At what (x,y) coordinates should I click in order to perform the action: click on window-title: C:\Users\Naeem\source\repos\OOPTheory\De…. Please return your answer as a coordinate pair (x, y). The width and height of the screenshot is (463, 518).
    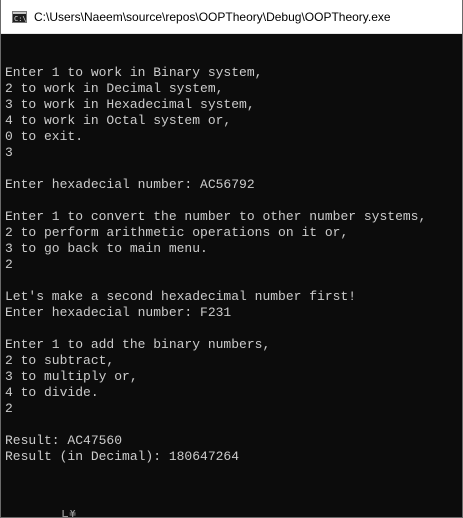
    Looking at the image, I should click on (212, 17).